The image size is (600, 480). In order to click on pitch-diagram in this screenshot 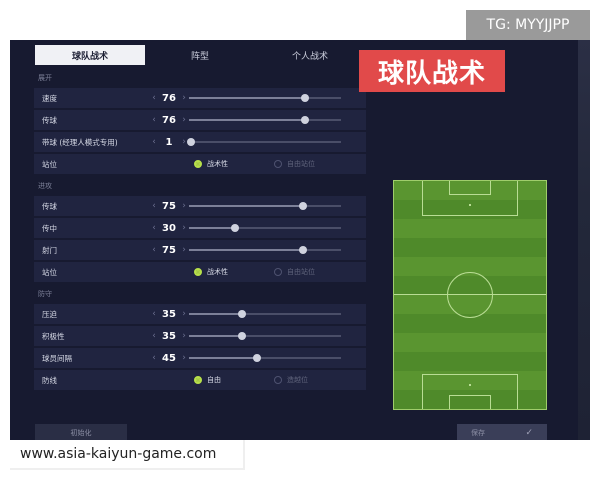, I will do `click(470, 295)`.